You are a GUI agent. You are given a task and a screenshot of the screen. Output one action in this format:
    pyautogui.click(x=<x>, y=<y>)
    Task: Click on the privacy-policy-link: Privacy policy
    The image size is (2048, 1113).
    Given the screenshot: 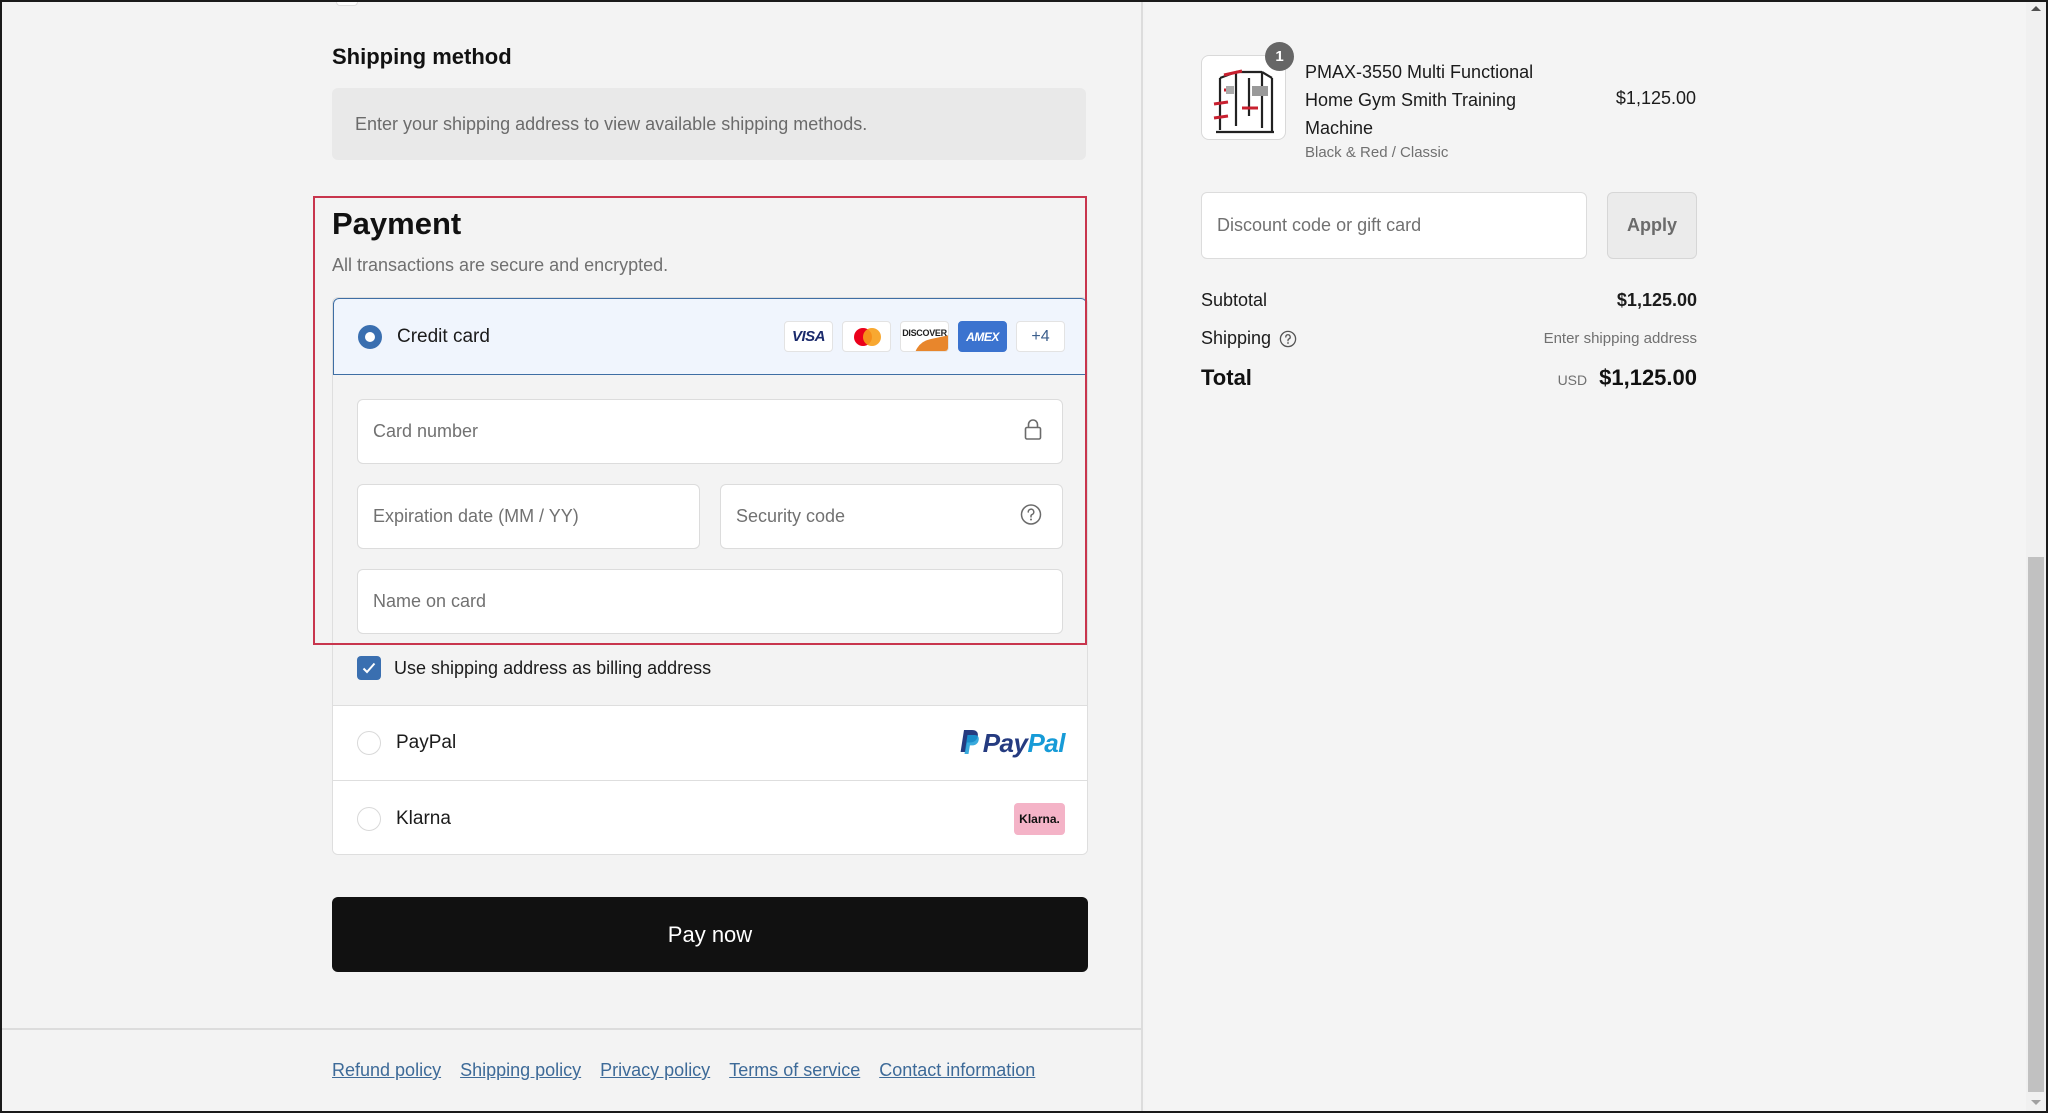 What is the action you would take?
    pyautogui.click(x=655, y=1070)
    